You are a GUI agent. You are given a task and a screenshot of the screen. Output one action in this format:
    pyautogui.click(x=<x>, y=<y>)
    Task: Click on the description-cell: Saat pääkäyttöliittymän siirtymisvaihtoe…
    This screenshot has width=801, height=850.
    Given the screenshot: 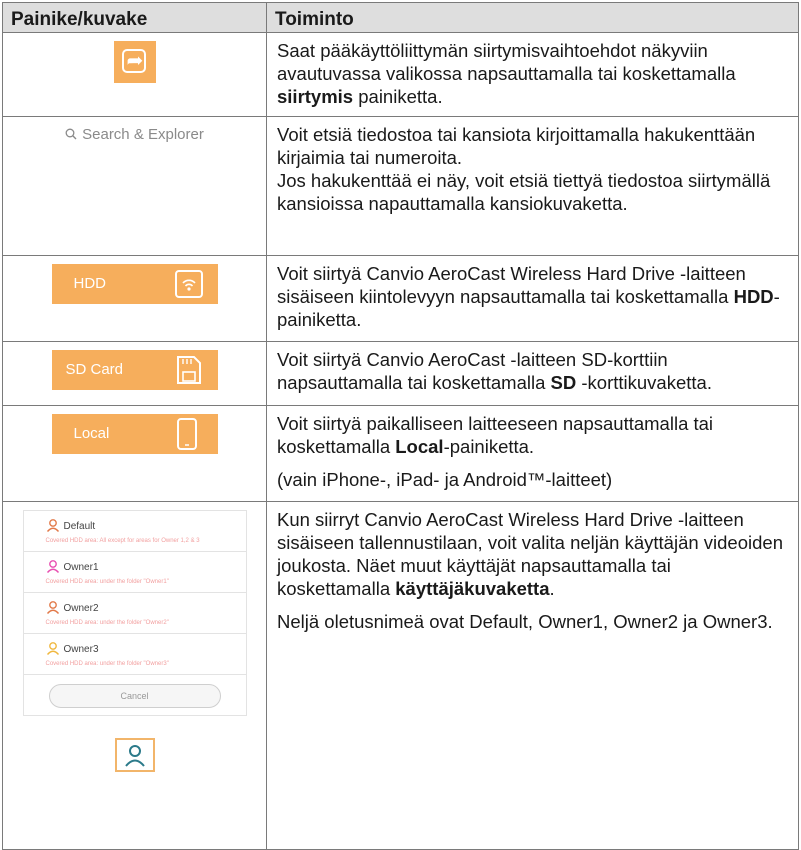 What is the action you would take?
    pyautogui.click(x=532, y=74)
    